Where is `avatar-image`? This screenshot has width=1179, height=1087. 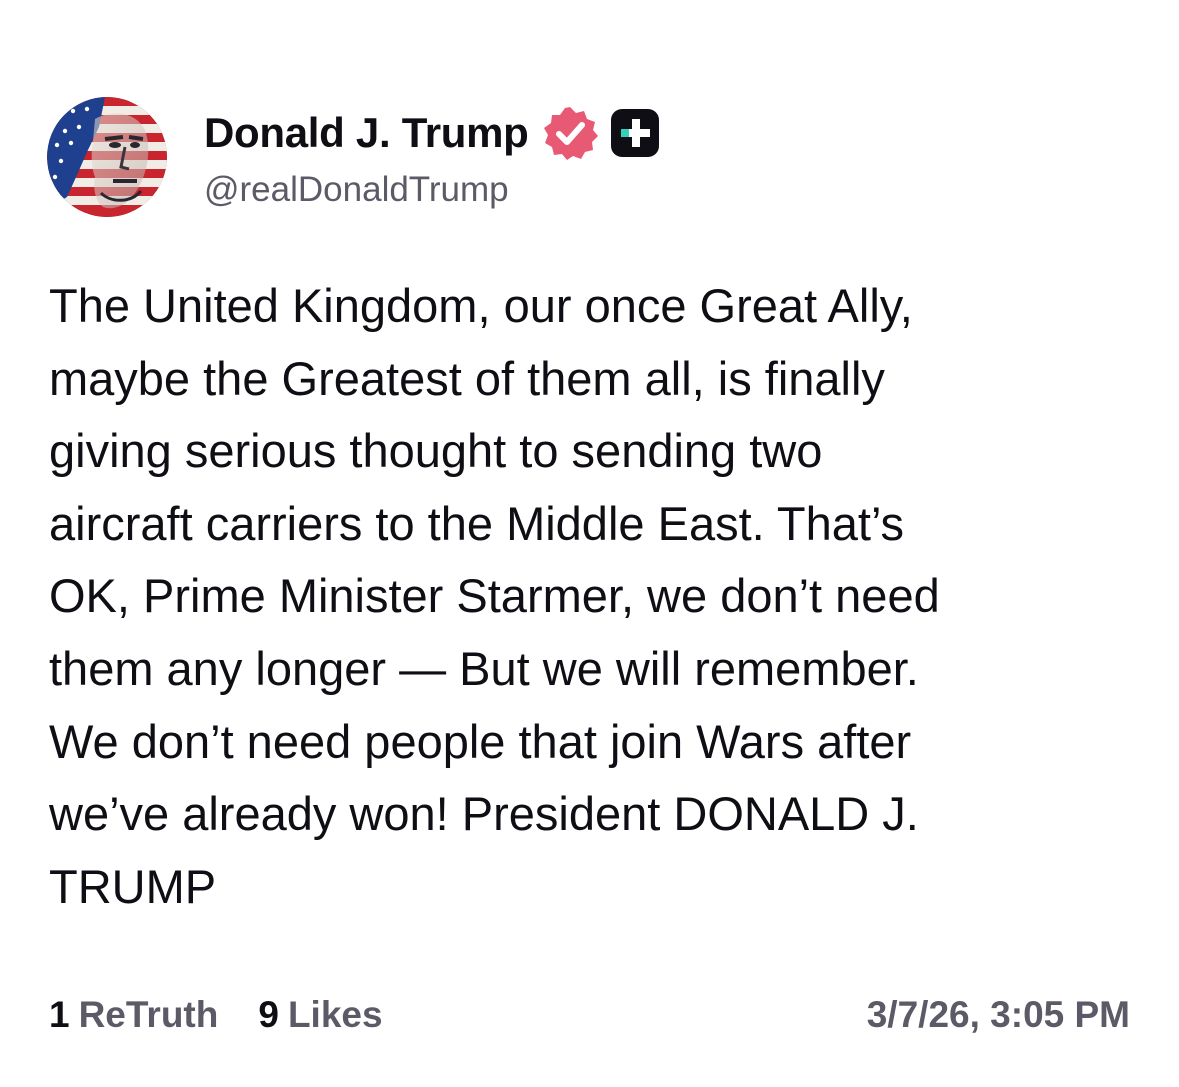 avatar-image is located at coordinates (107, 157).